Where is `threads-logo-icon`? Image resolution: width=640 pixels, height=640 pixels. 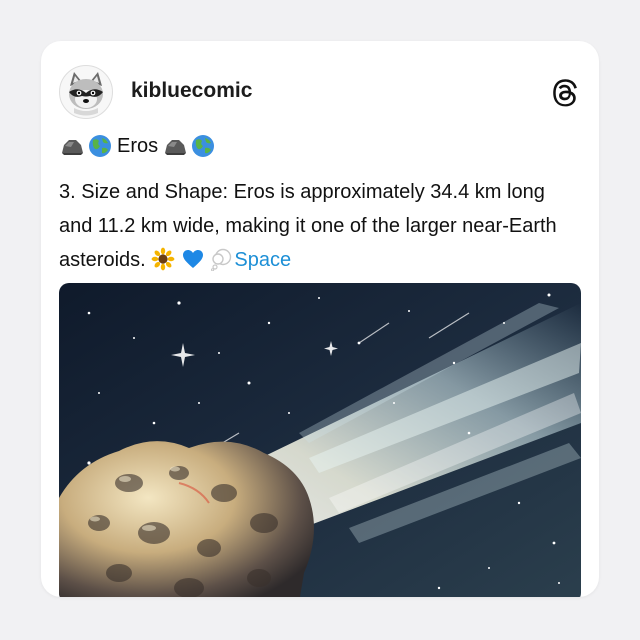 threads-logo-icon is located at coordinates (565, 93).